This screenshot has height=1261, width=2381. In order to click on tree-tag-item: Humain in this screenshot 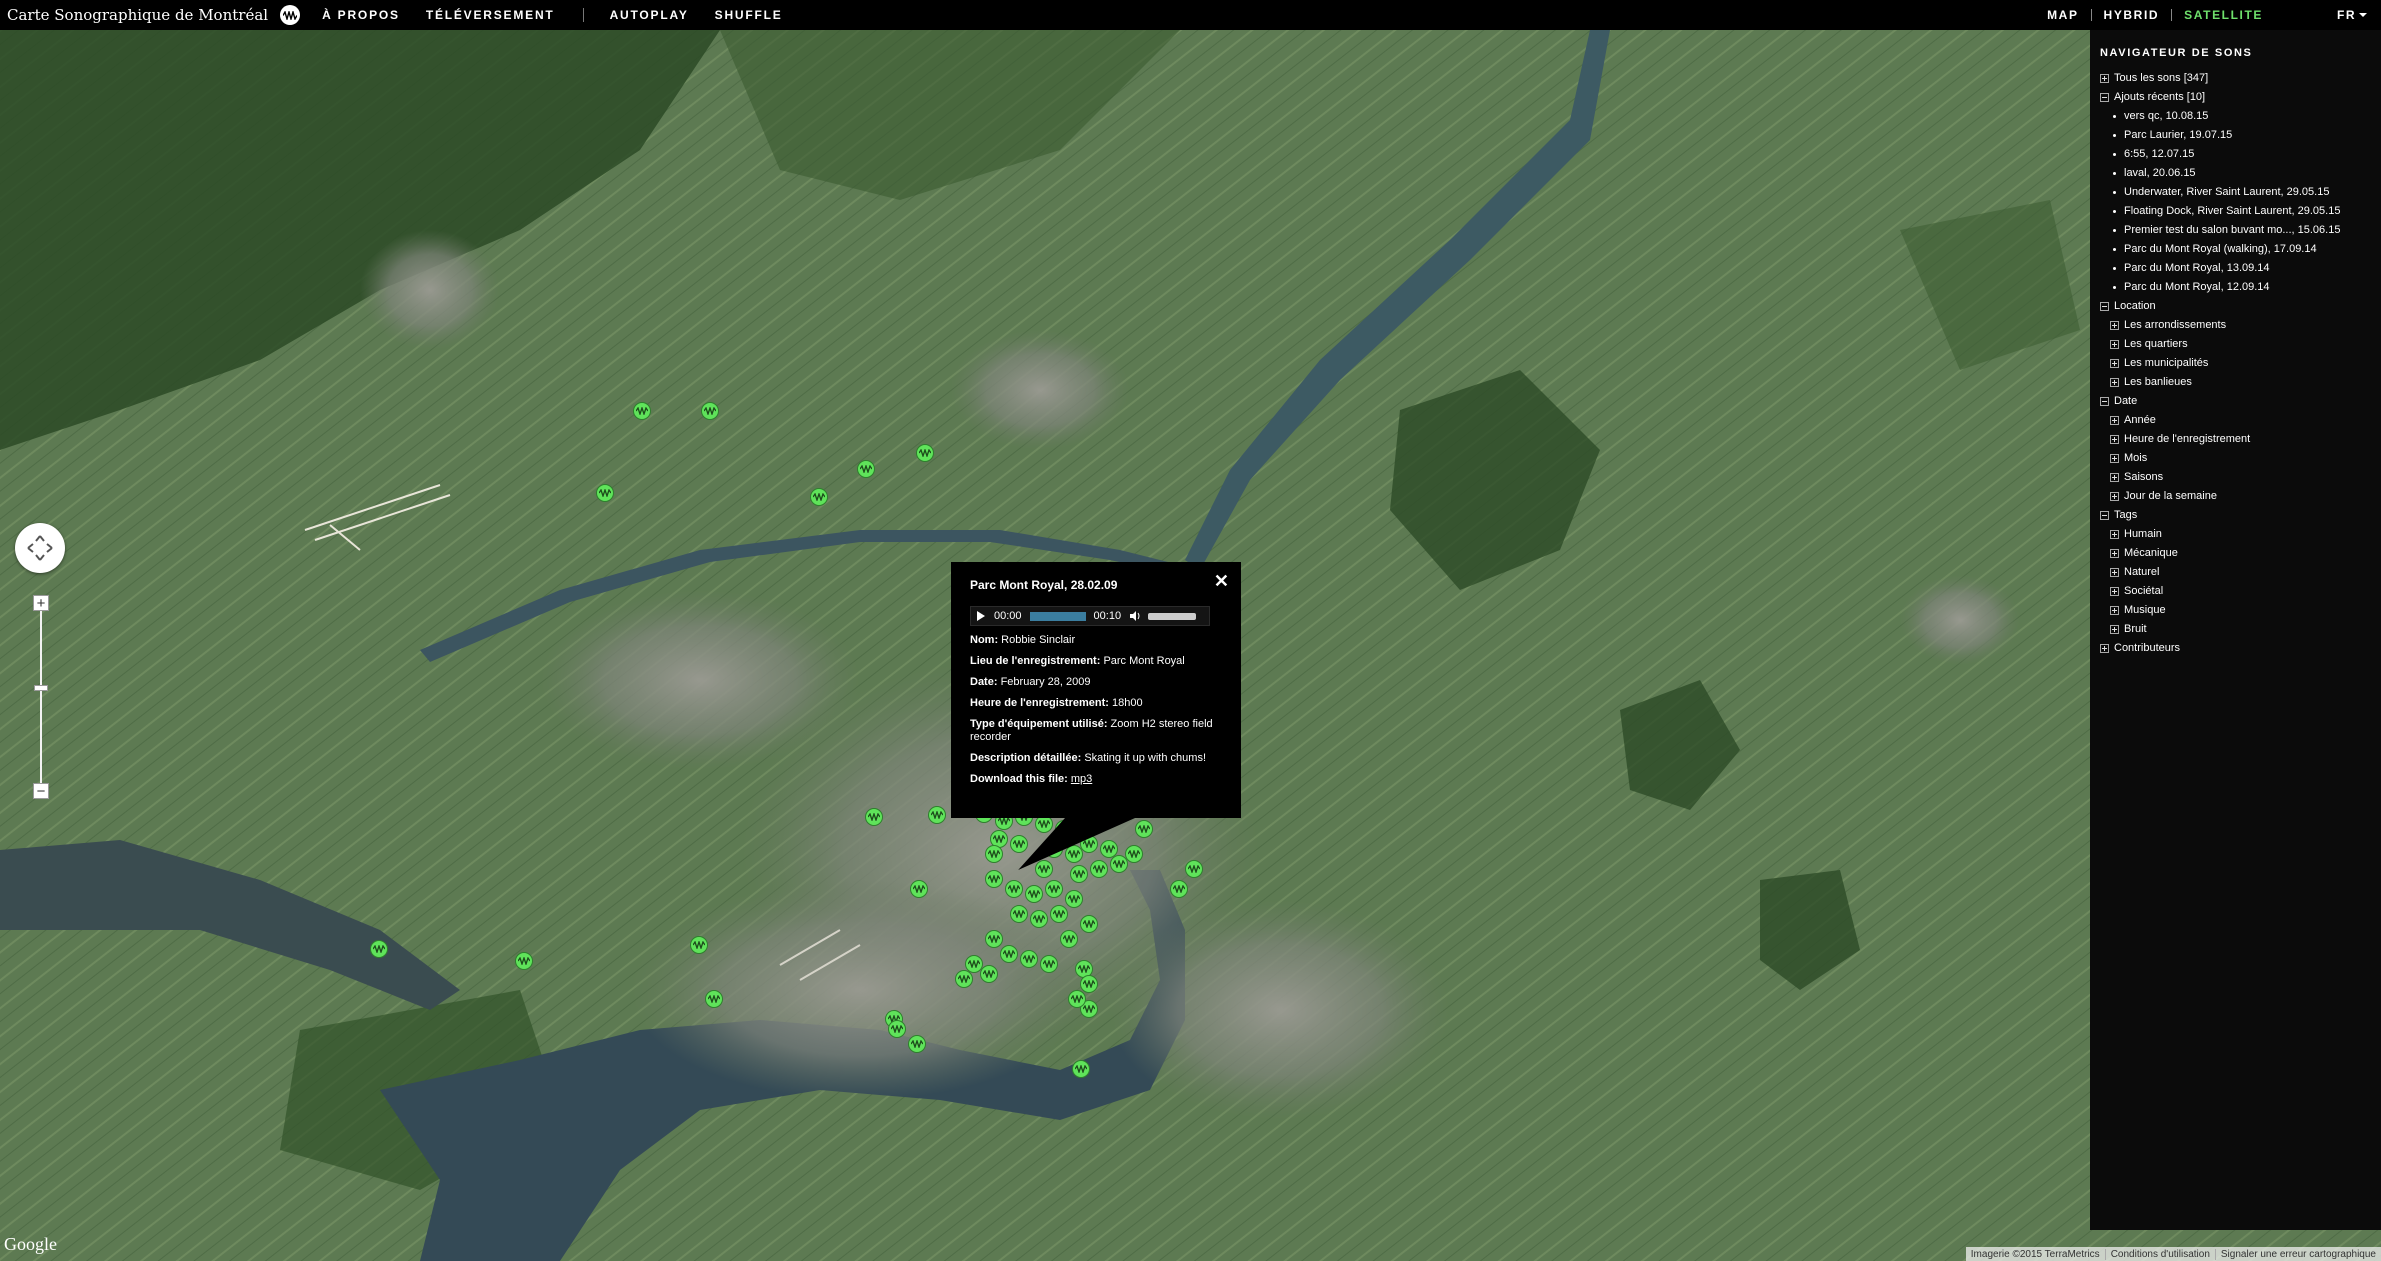, I will do `click(2235, 534)`.